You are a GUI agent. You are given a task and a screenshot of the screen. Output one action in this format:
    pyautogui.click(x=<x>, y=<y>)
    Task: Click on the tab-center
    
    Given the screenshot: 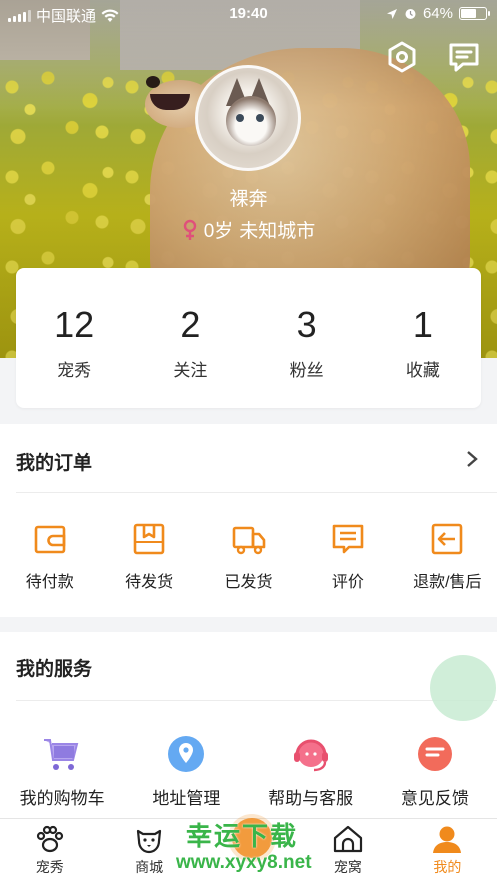 What is the action you would take?
    pyautogui.click(x=248, y=851)
    